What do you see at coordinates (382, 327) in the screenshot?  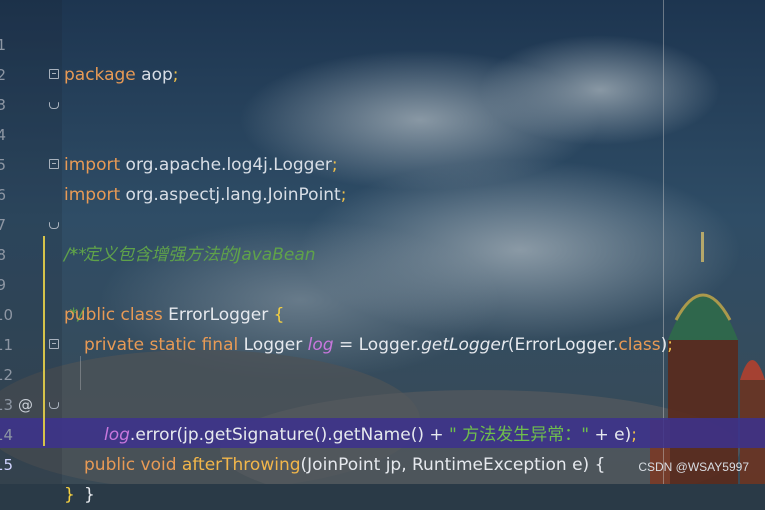 I see `code-line-11: 11` at bounding box center [382, 327].